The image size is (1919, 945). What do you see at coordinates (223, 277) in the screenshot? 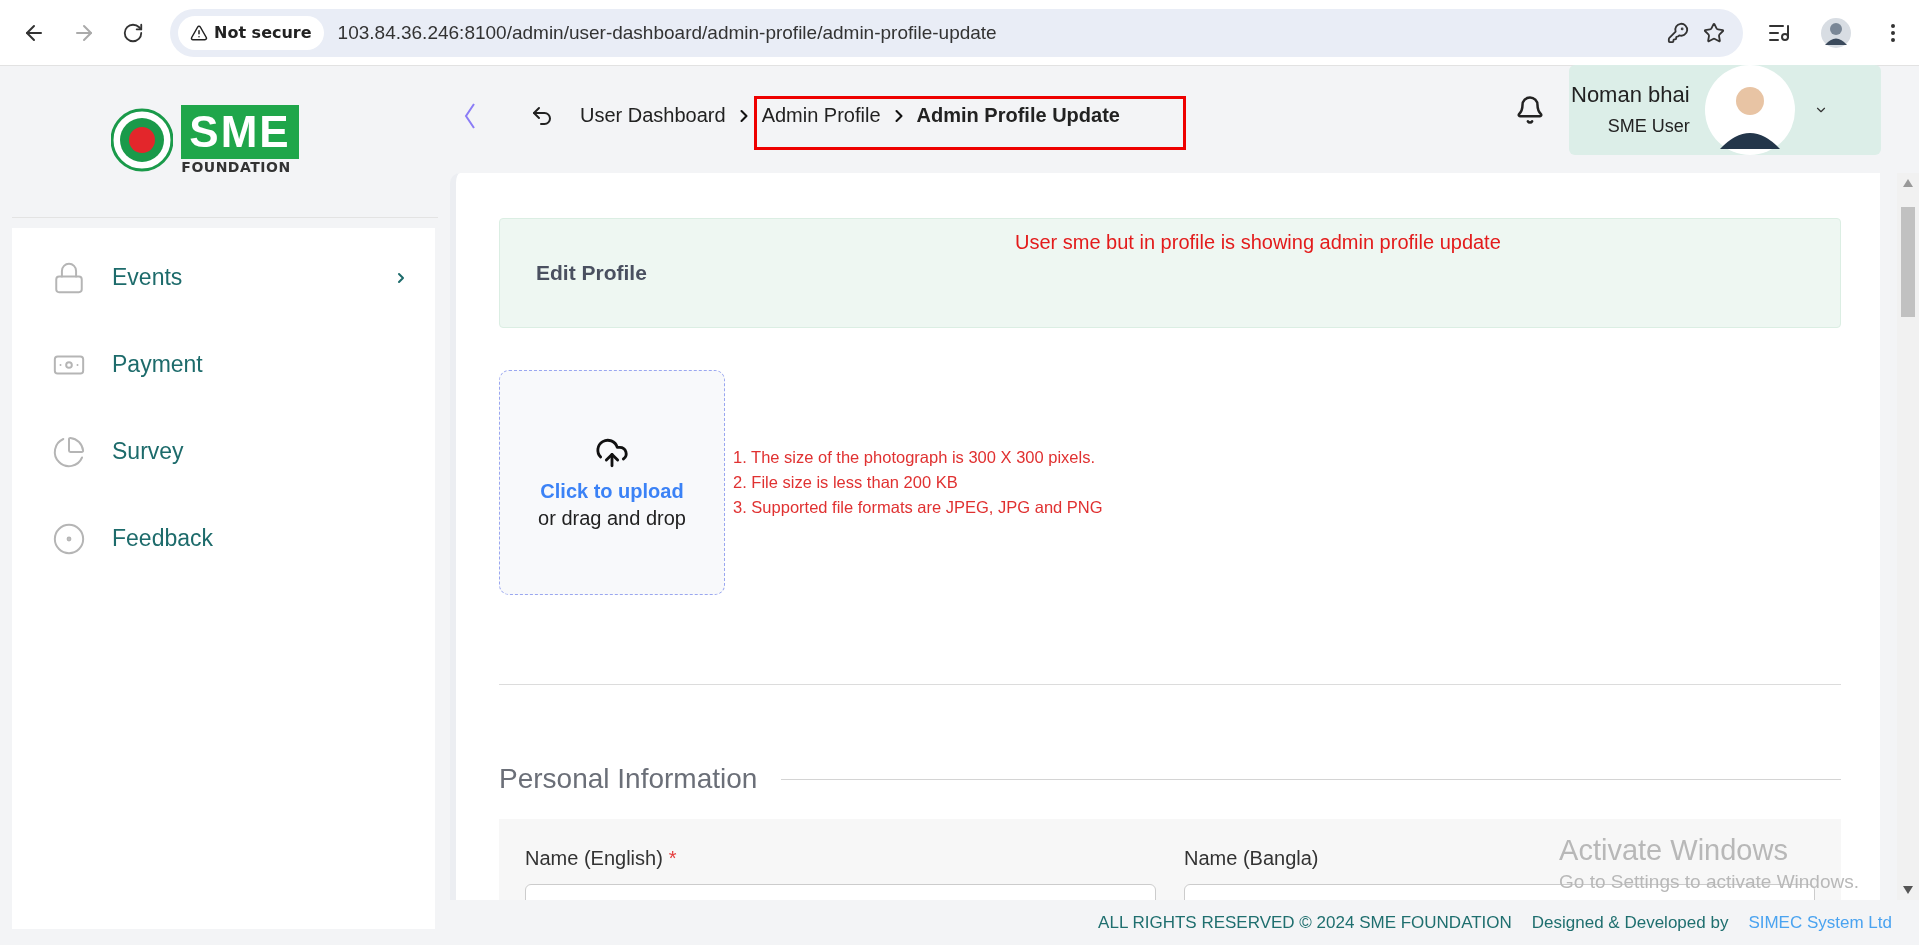
I see `sidebar-item: Events` at bounding box center [223, 277].